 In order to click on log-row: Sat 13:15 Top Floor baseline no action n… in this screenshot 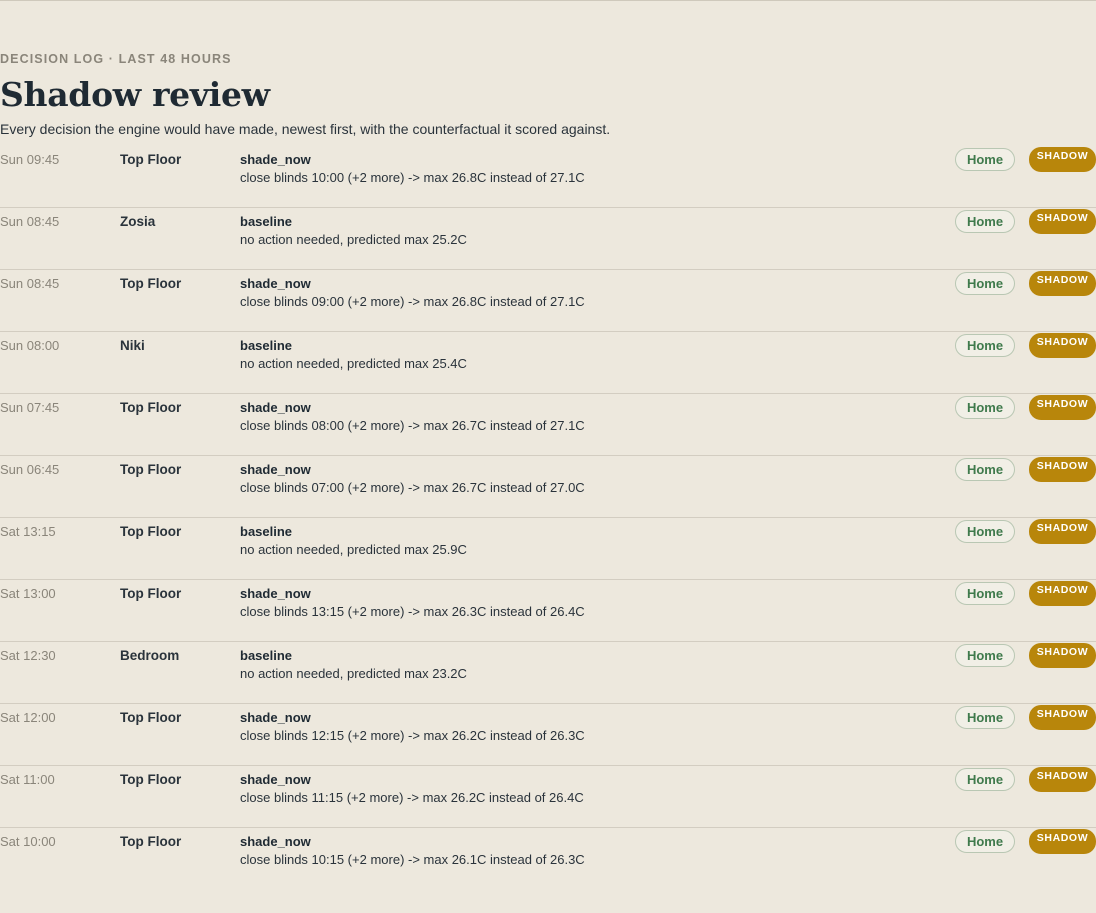, I will do `click(548, 549)`.